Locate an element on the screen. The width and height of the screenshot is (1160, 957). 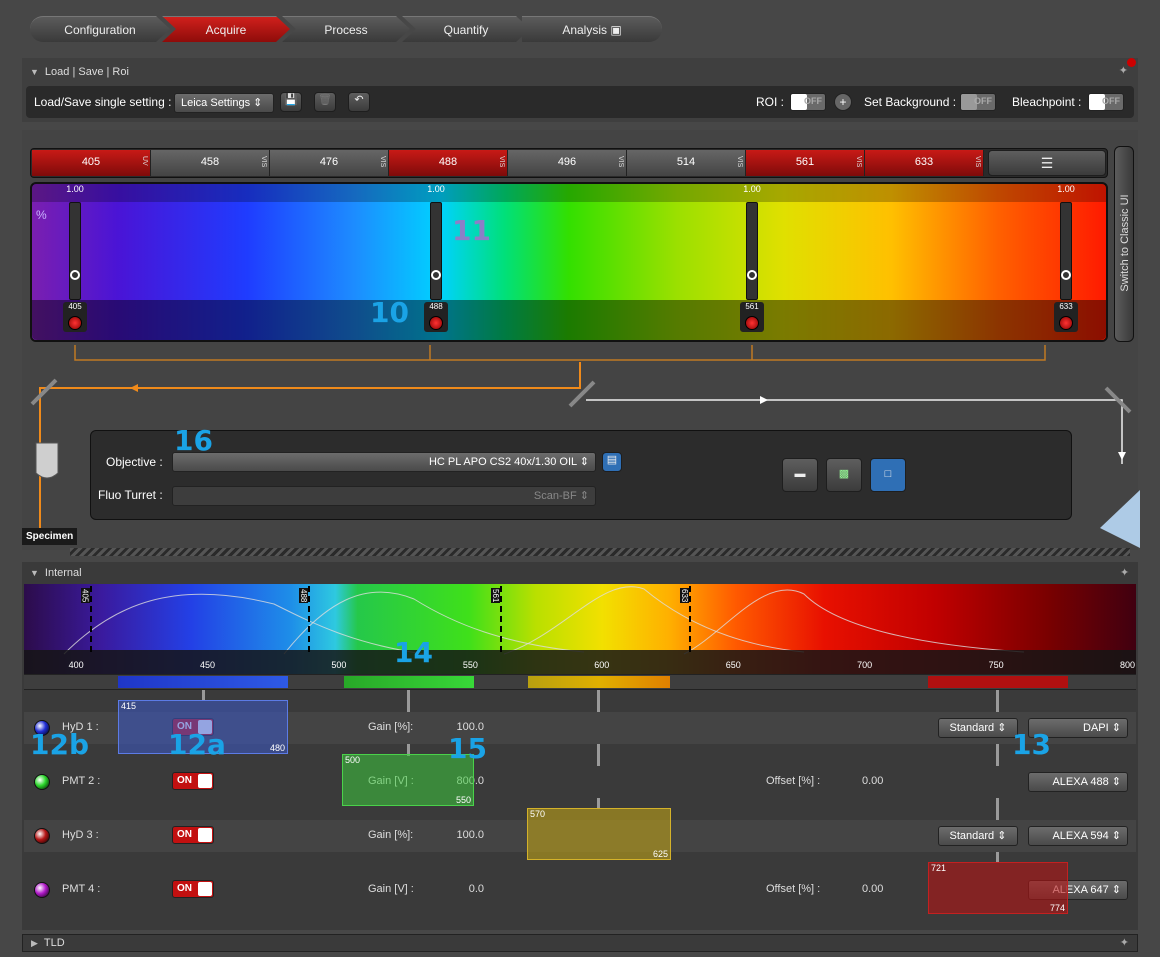
laser-line-button: 561 is located at coordinates (752, 317).